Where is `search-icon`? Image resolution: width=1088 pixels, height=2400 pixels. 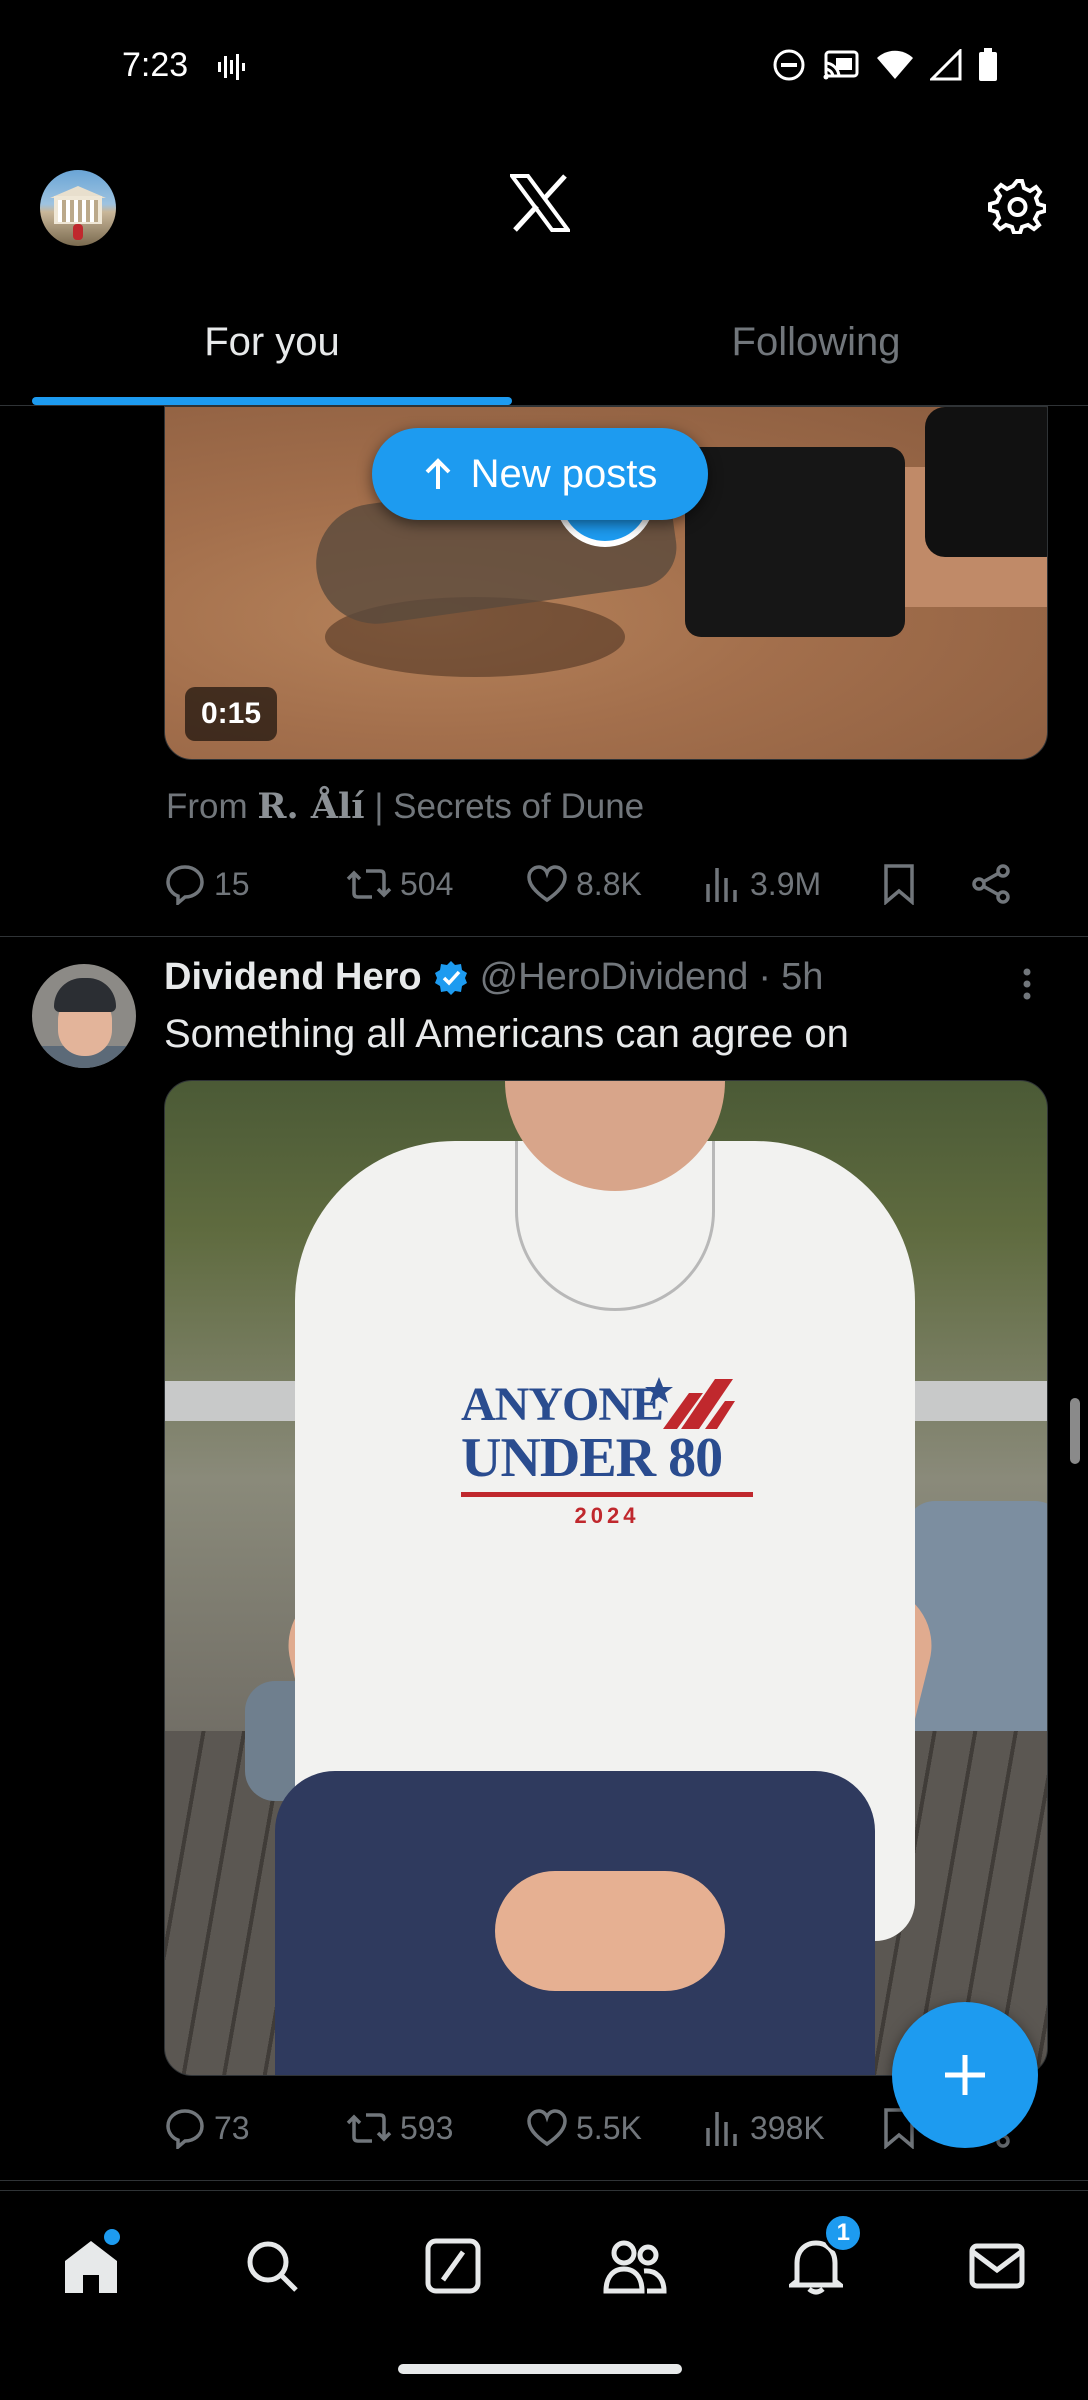 search-icon is located at coordinates (272, 2266).